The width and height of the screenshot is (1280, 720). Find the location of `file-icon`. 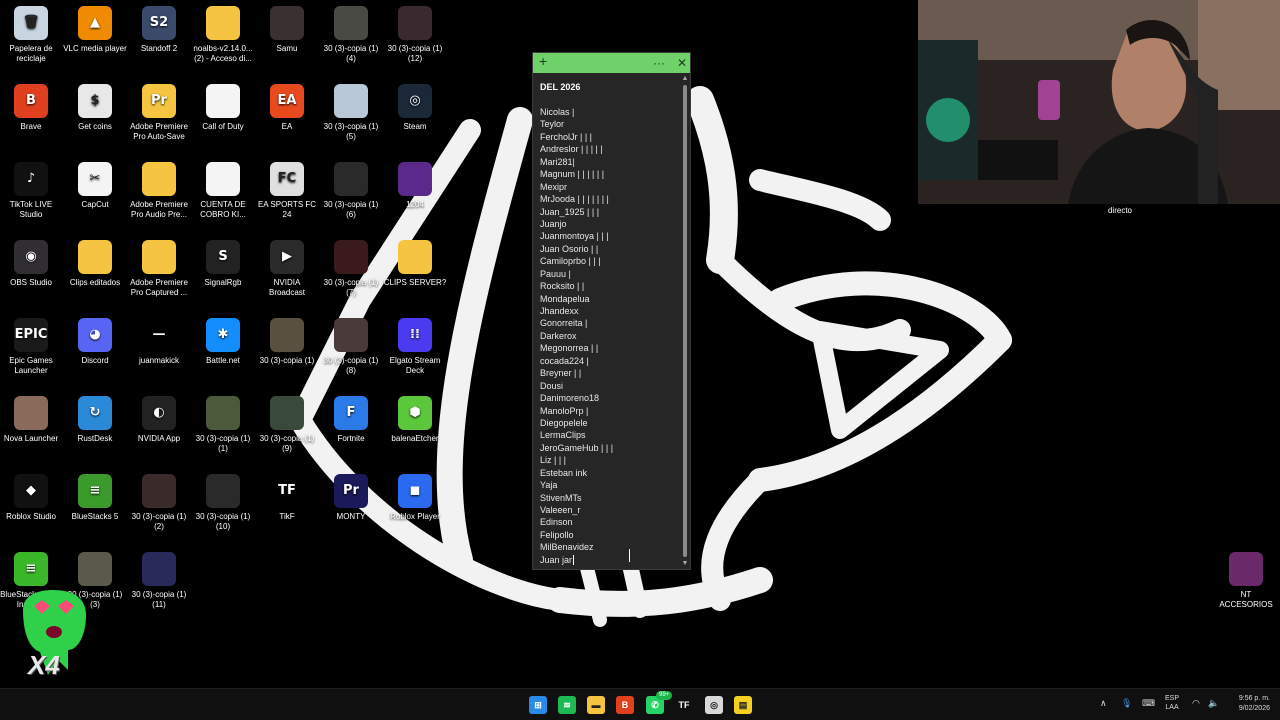

file-icon is located at coordinates (223, 101).